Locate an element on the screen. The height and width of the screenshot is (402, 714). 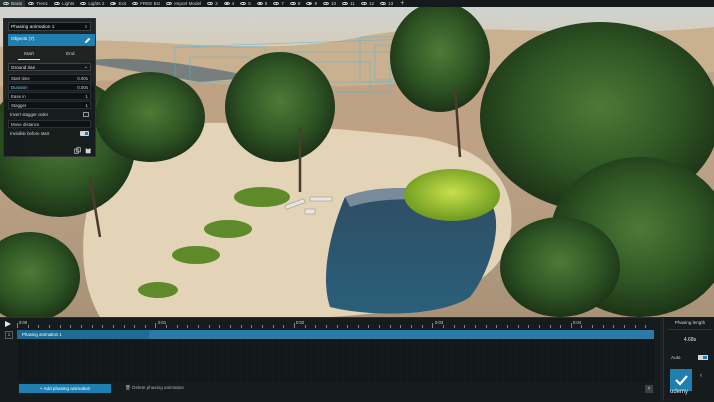
add-phasing-animation-button: + Add phasing animation is located at coordinates (65, 388).